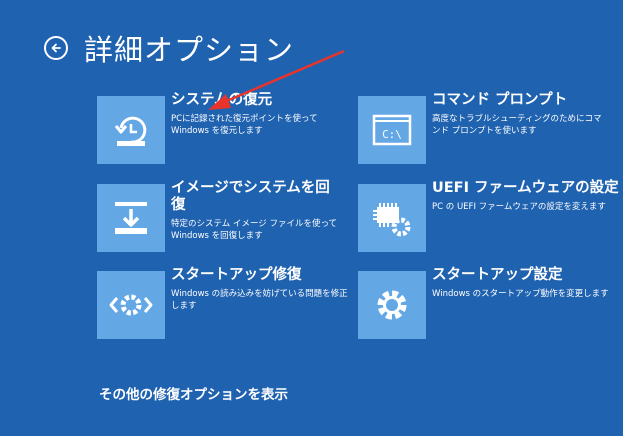 The image size is (623, 436). Describe the element at coordinates (527, 283) in the screenshot. I see `tile-text: スタートアップ設定 Windows のスタートアップ動作を変更します` at that location.